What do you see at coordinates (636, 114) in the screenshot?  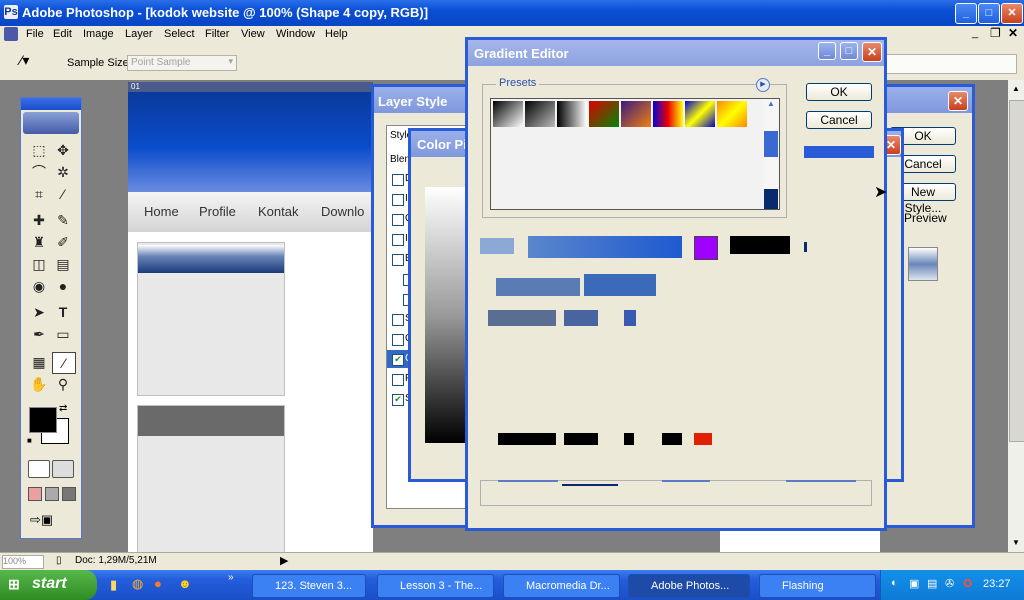 I see `preset-violet-orange` at bounding box center [636, 114].